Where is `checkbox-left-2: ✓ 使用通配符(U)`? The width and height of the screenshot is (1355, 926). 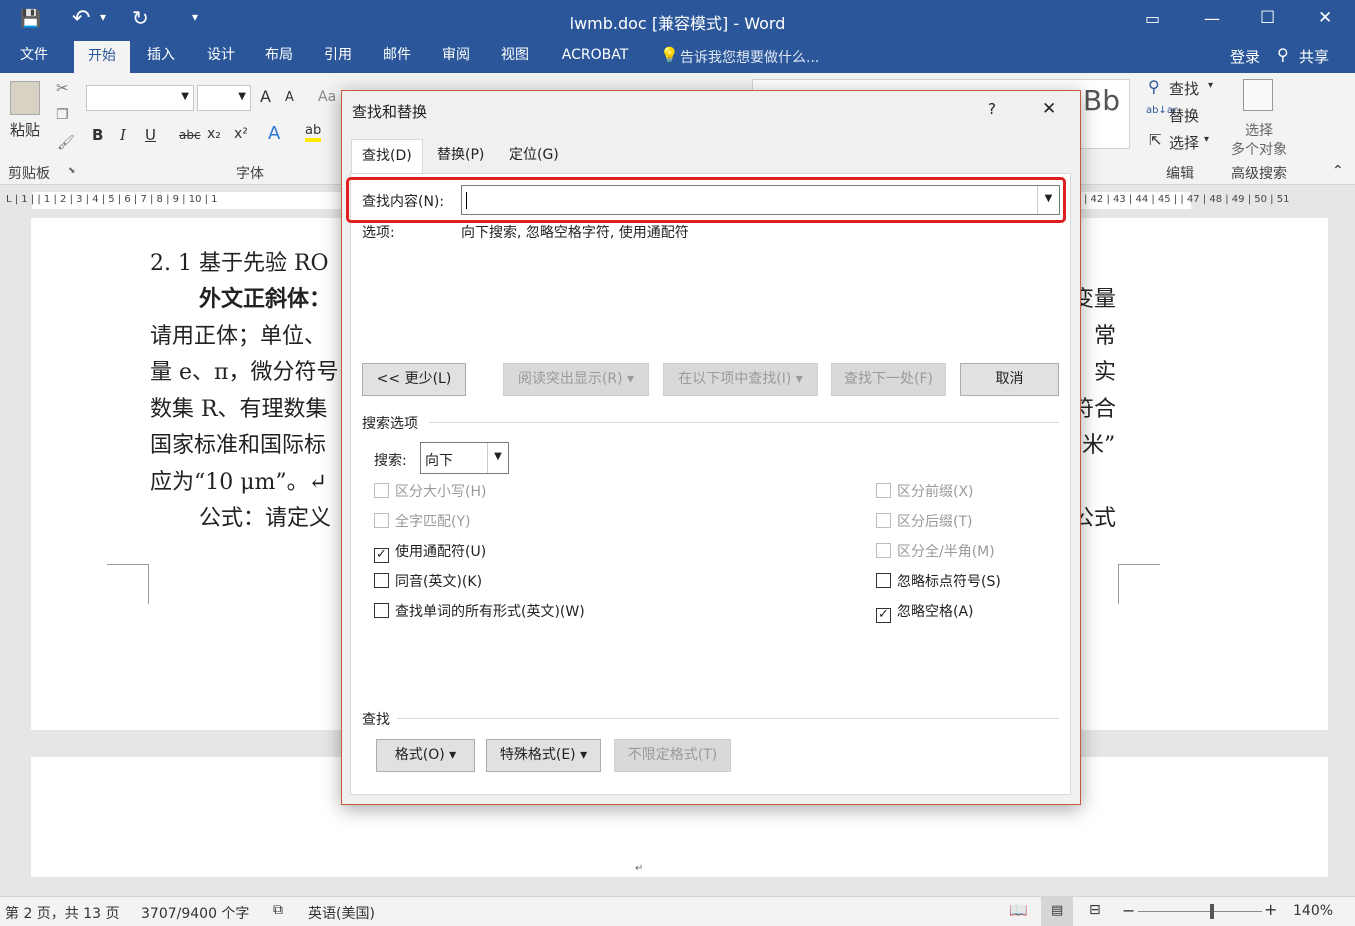 checkbox-left-2: ✓ 使用通配符(U) is located at coordinates (430, 552).